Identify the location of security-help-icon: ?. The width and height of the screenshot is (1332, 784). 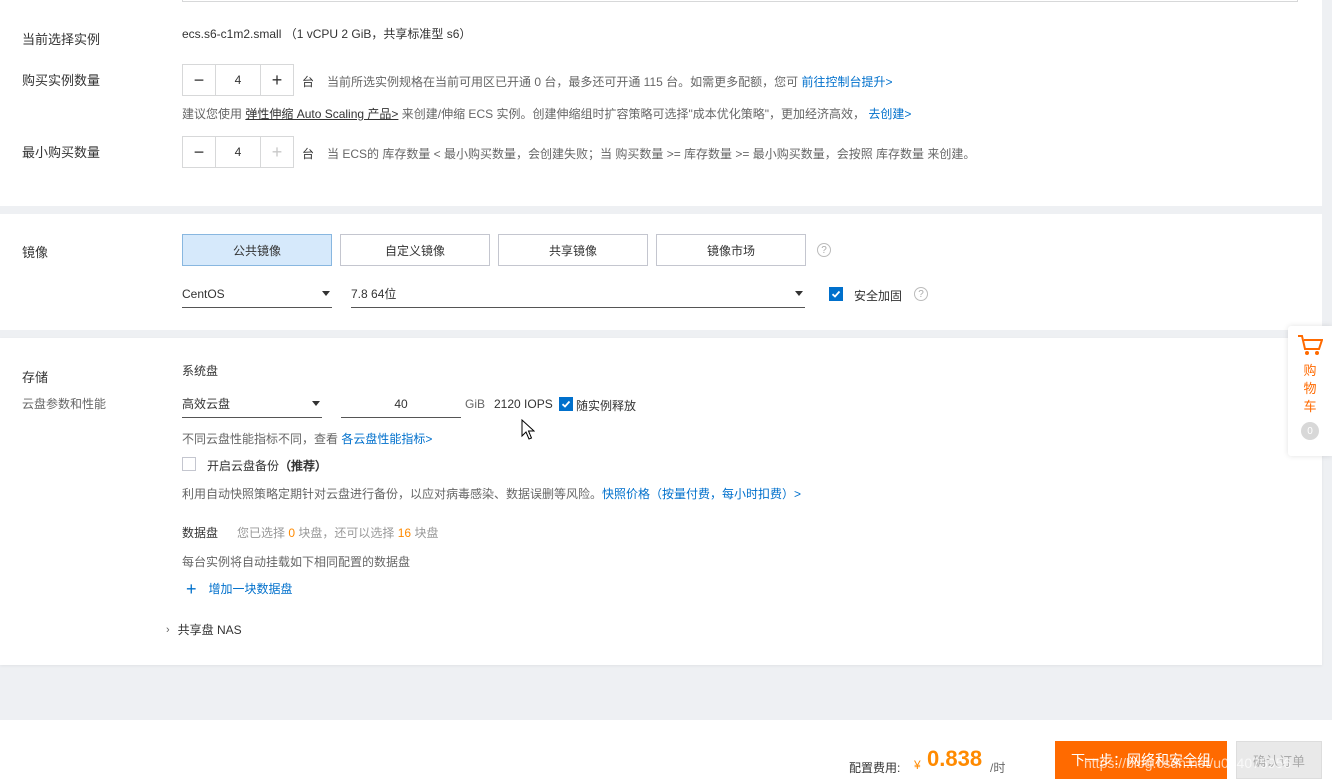
(921, 294).